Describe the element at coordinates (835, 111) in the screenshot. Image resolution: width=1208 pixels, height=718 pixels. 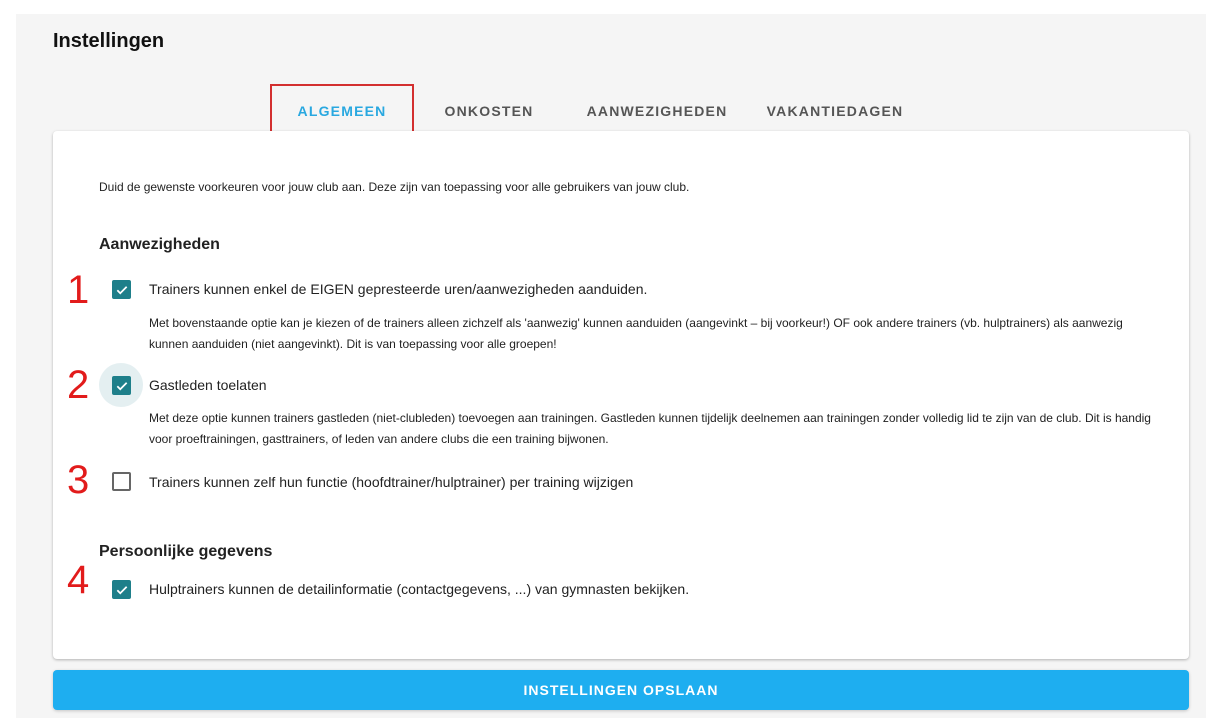
I see `tab-vakantiedagen: VAKANTIEDAGEN` at that location.